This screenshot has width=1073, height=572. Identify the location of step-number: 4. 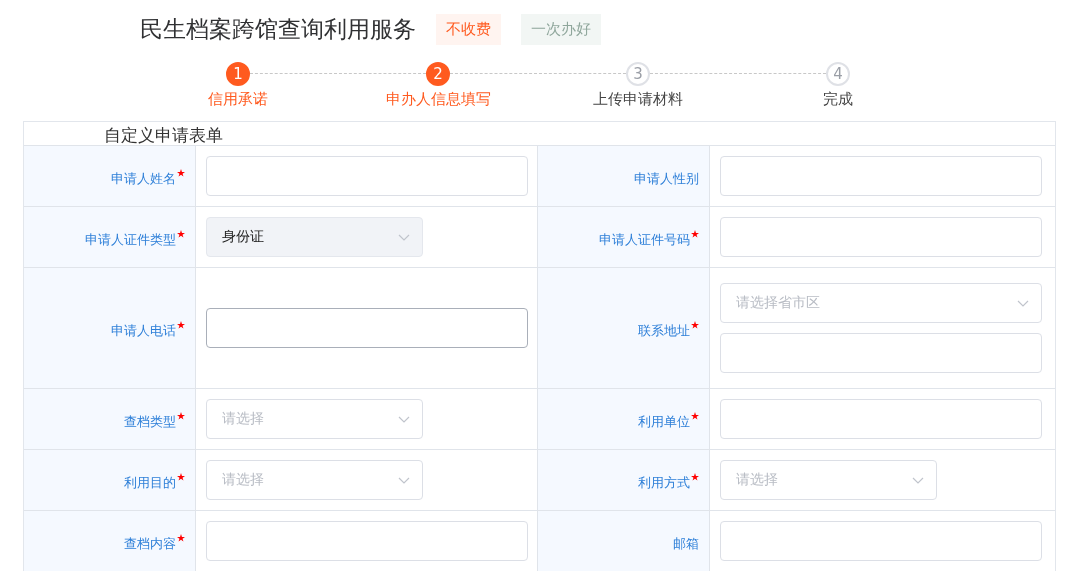
(838, 74).